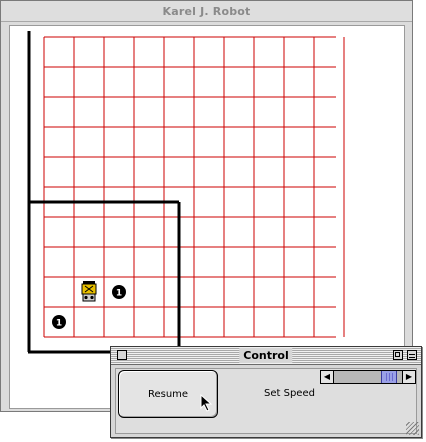 The height and width of the screenshot is (442, 426). Describe the element at coordinates (206, 403) in the screenshot. I see `cursor-arrow-icon` at that location.